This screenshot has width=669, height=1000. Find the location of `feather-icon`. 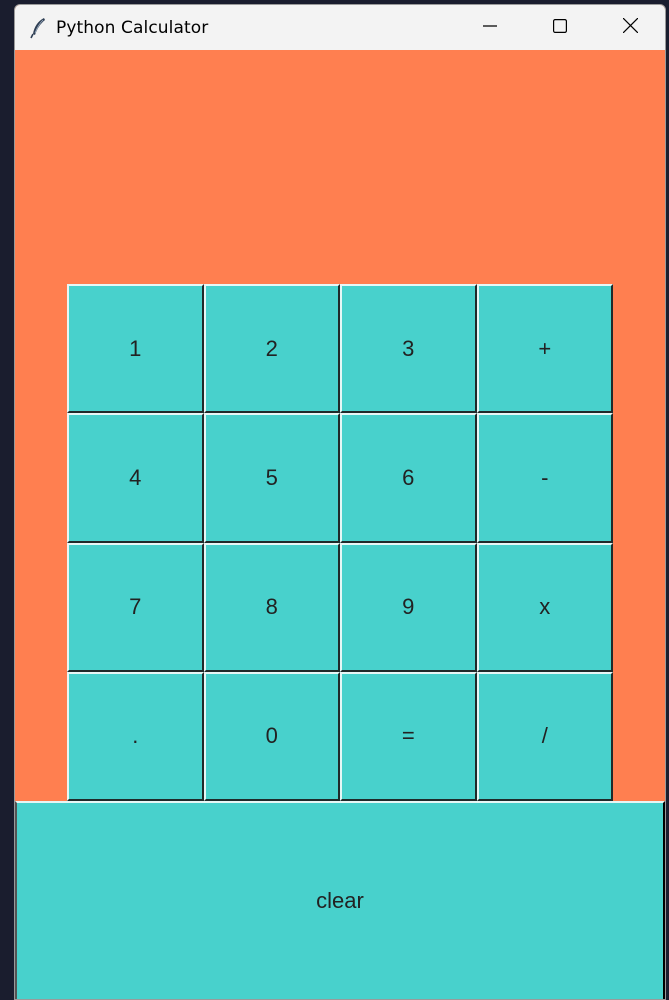

feather-icon is located at coordinates (39, 28).